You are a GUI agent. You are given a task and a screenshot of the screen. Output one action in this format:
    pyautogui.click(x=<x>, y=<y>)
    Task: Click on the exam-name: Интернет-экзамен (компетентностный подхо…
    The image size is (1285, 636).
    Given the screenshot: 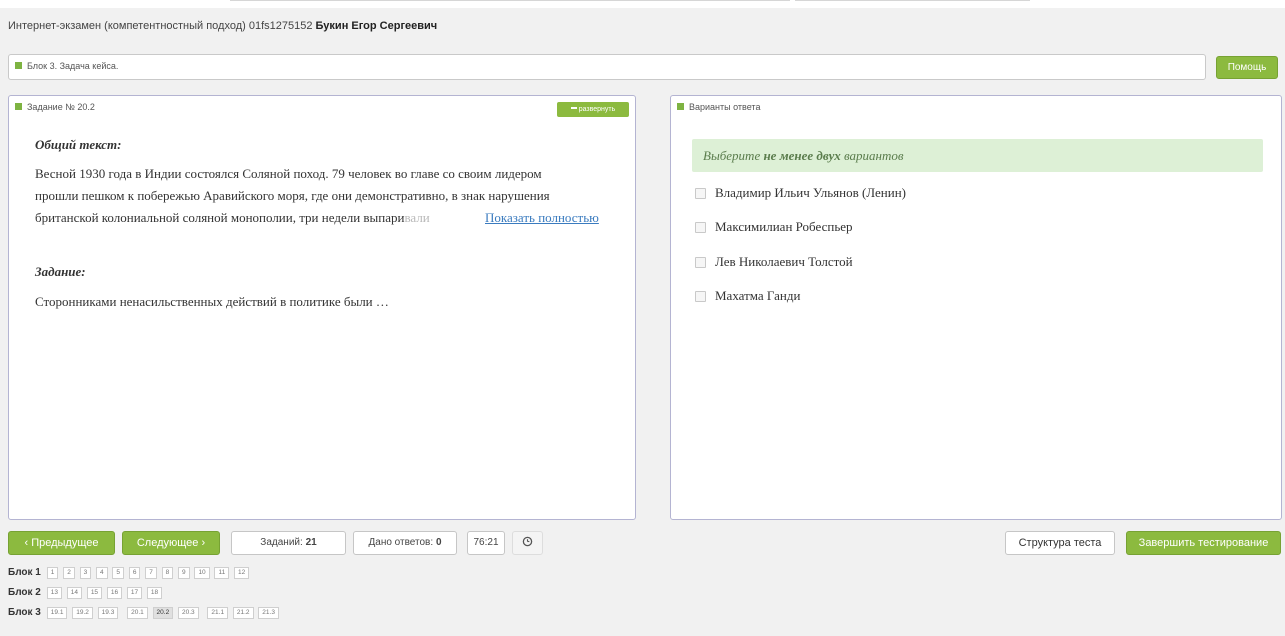 What is the action you would take?
    pyautogui.click(x=160, y=26)
    